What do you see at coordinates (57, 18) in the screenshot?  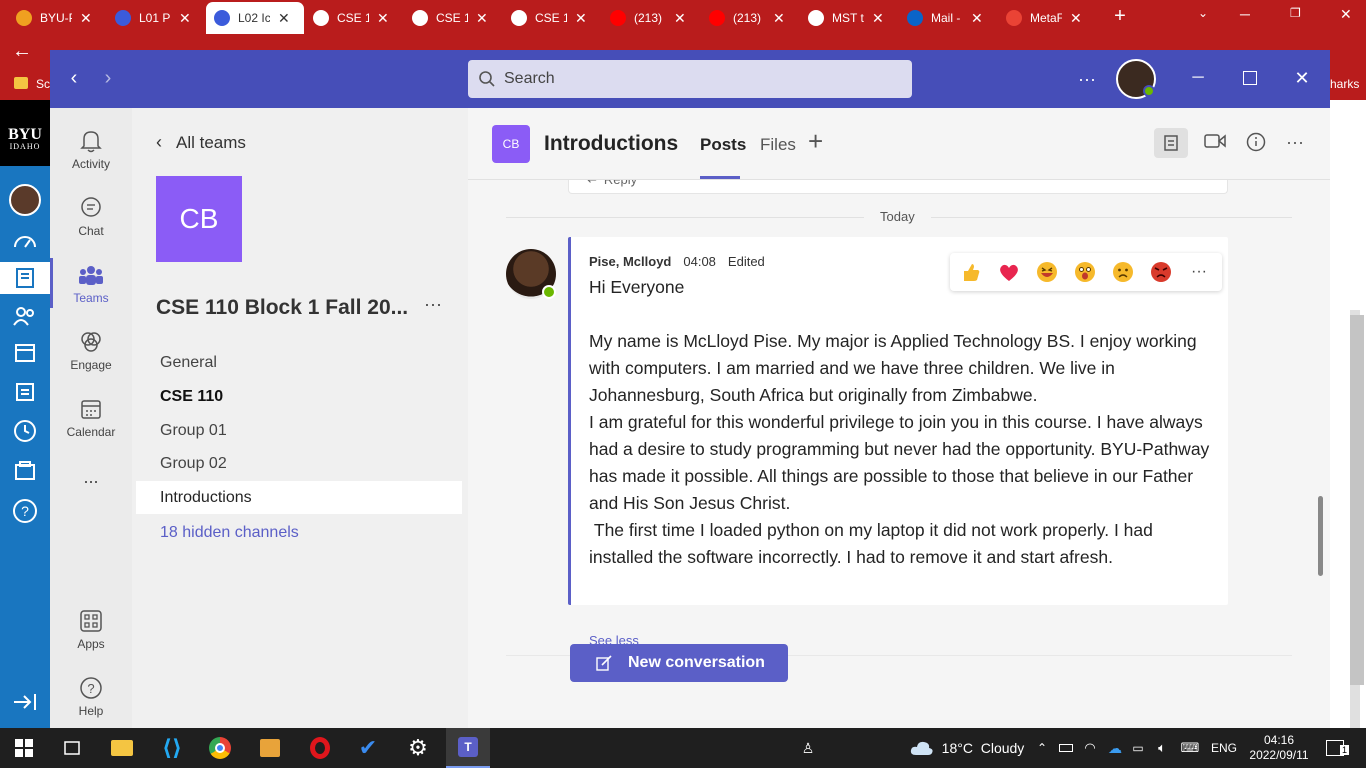 I see `browser-tab: BYU-Pa ✕` at bounding box center [57, 18].